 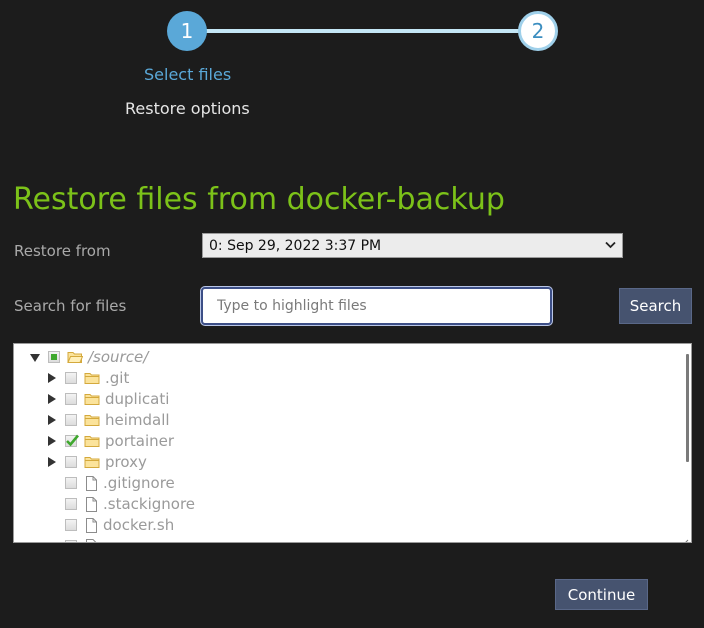 I want to click on tree-item-label: .git, so click(x=117, y=378).